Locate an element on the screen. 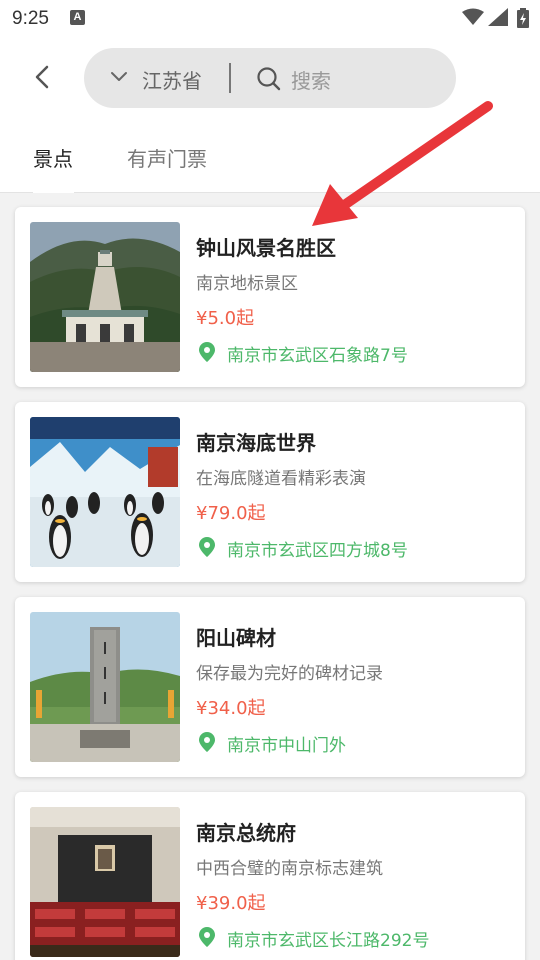 Image resolution: width=540 pixels, height=960 pixels. spot-price: ¥5.0起 is located at coordinates (225, 318).